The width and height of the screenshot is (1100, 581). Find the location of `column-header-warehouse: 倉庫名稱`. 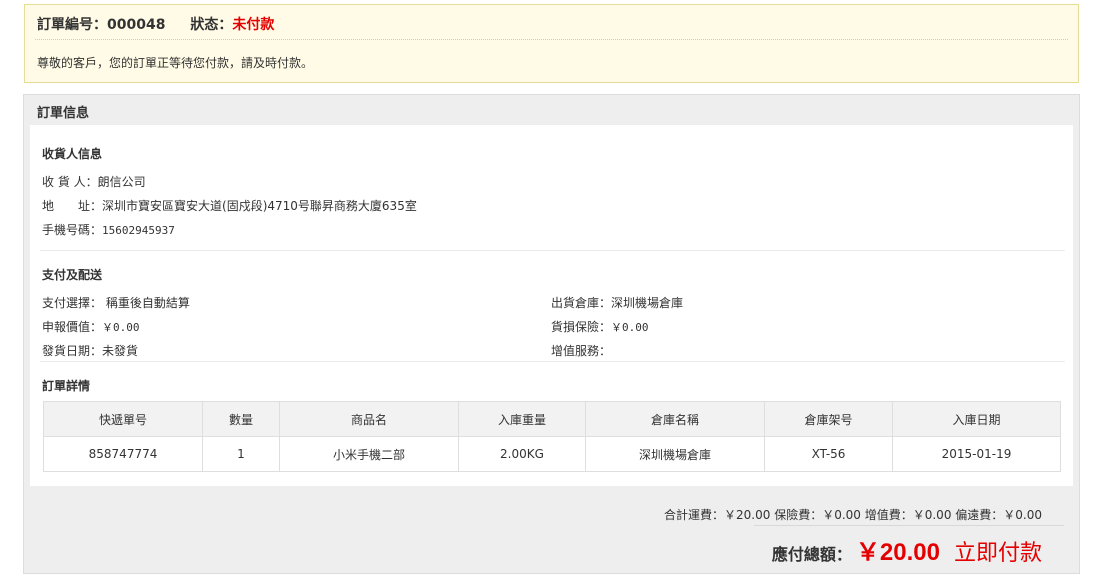

column-header-warehouse: 倉庫名稱 is located at coordinates (675, 419).